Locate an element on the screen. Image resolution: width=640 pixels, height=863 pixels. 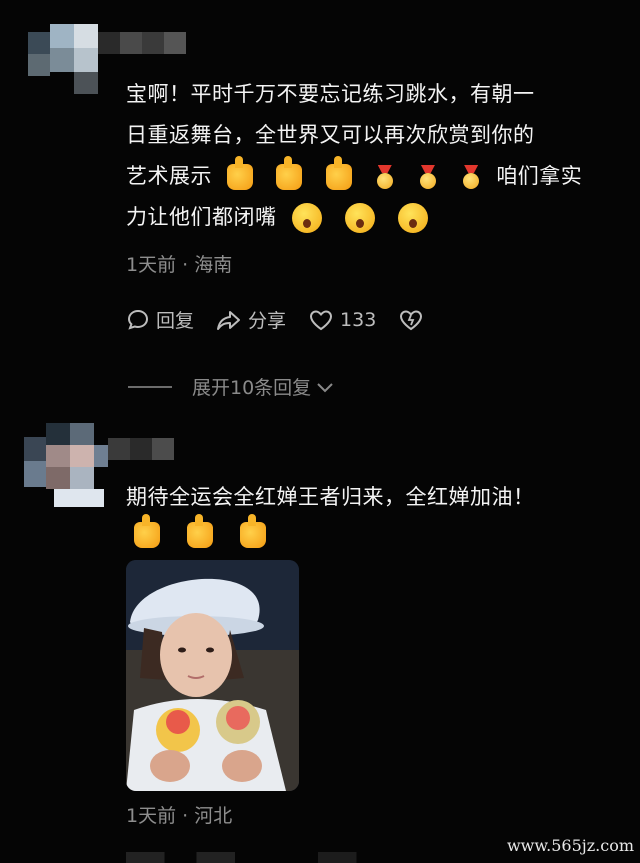
comment-1-line-4: 力让他们都闭嘴 is located at coordinates (371, 217).